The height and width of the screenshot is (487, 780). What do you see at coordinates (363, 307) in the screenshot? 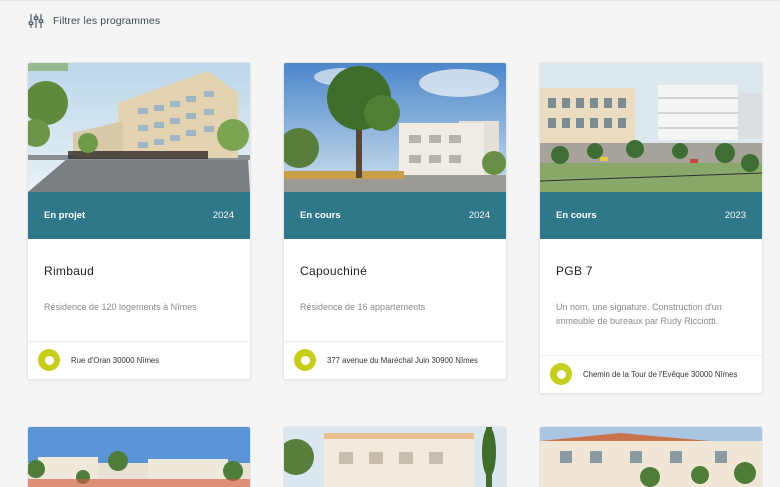
I see `program-description: Résidence de 16 appartements` at bounding box center [363, 307].